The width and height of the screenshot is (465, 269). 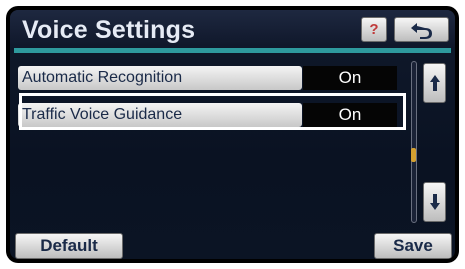 I want to click on scrollbar-track, so click(x=414, y=142).